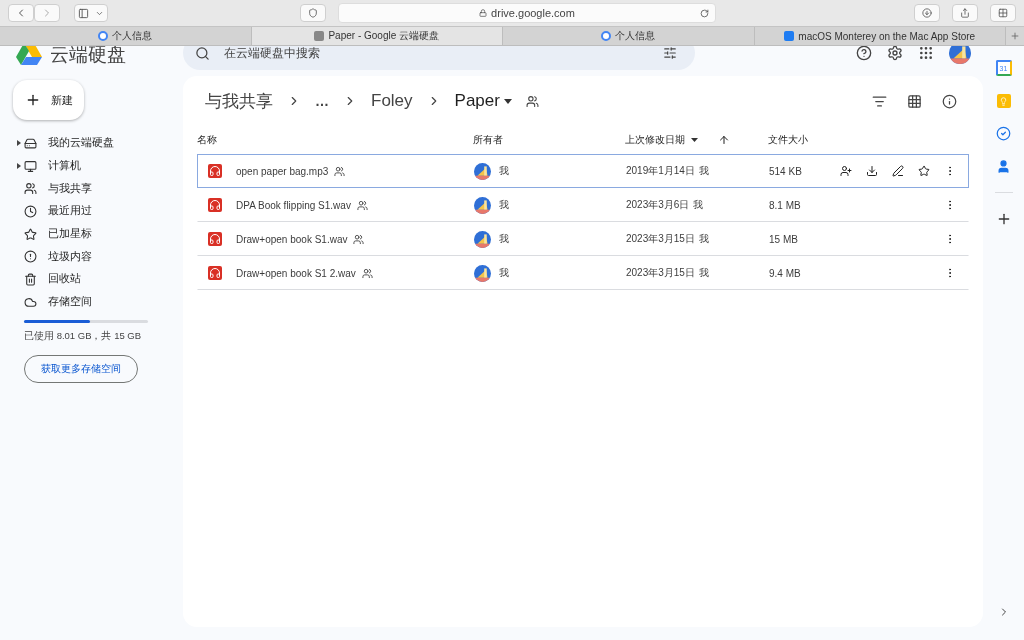 The width and height of the screenshot is (1024, 640). I want to click on breadcrumb-link: 与我共享, so click(239, 101).